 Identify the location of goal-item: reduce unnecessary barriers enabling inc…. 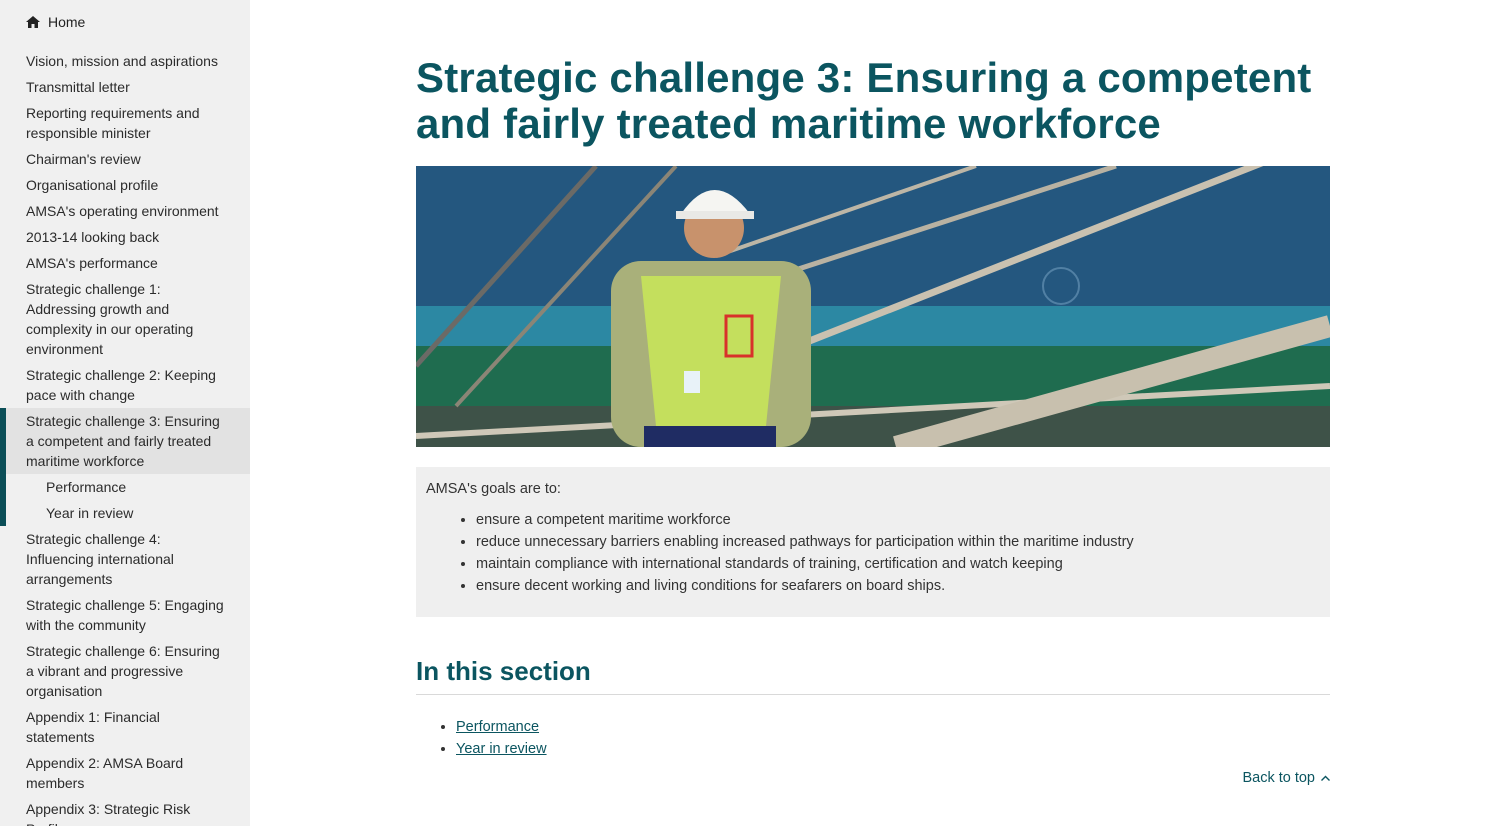
(898, 542).